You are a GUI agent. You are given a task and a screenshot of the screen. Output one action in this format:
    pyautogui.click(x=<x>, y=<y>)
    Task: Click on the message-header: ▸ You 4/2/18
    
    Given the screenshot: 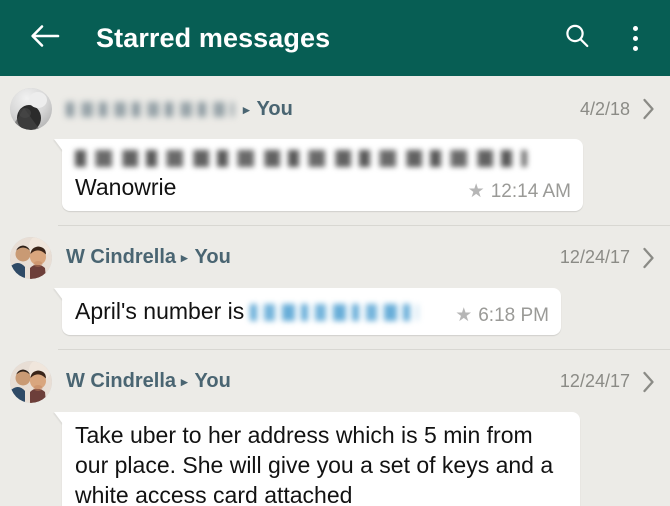 What is the action you would take?
    pyautogui.click(x=335, y=109)
    